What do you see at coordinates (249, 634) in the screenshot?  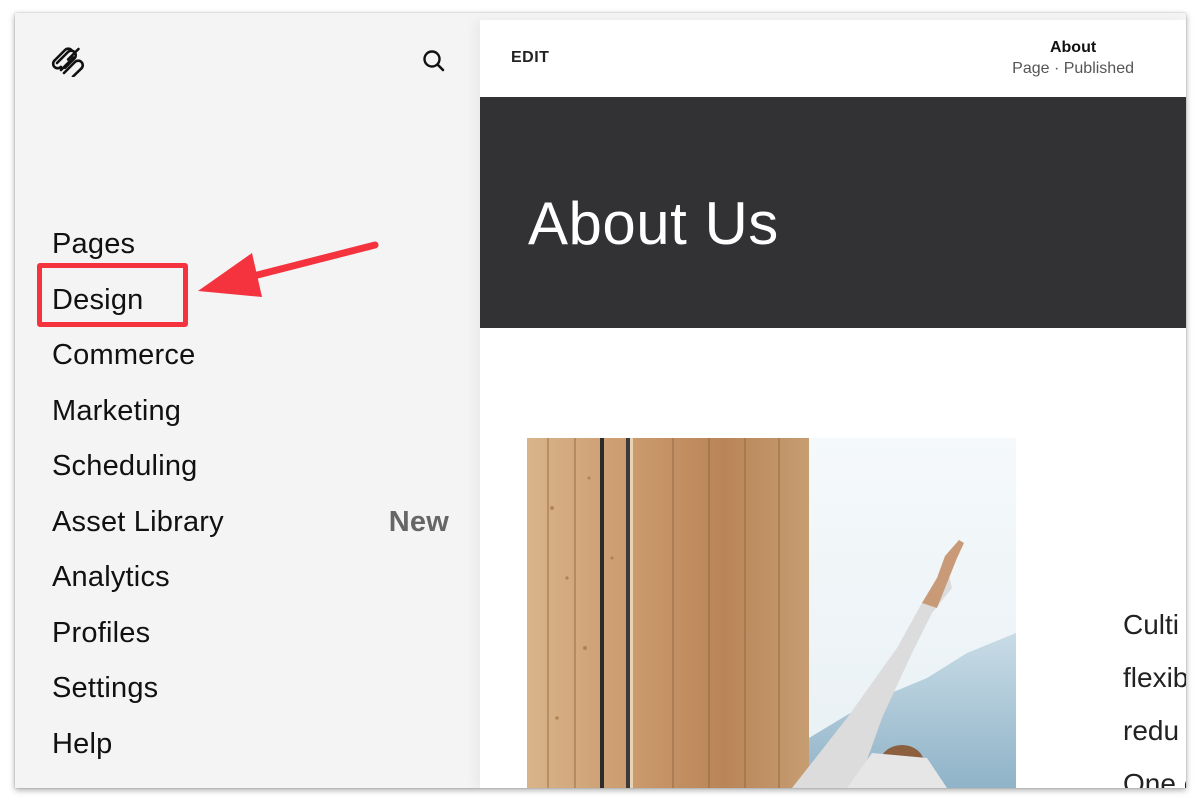 I see `sidebar-item-profiles: Profiles` at bounding box center [249, 634].